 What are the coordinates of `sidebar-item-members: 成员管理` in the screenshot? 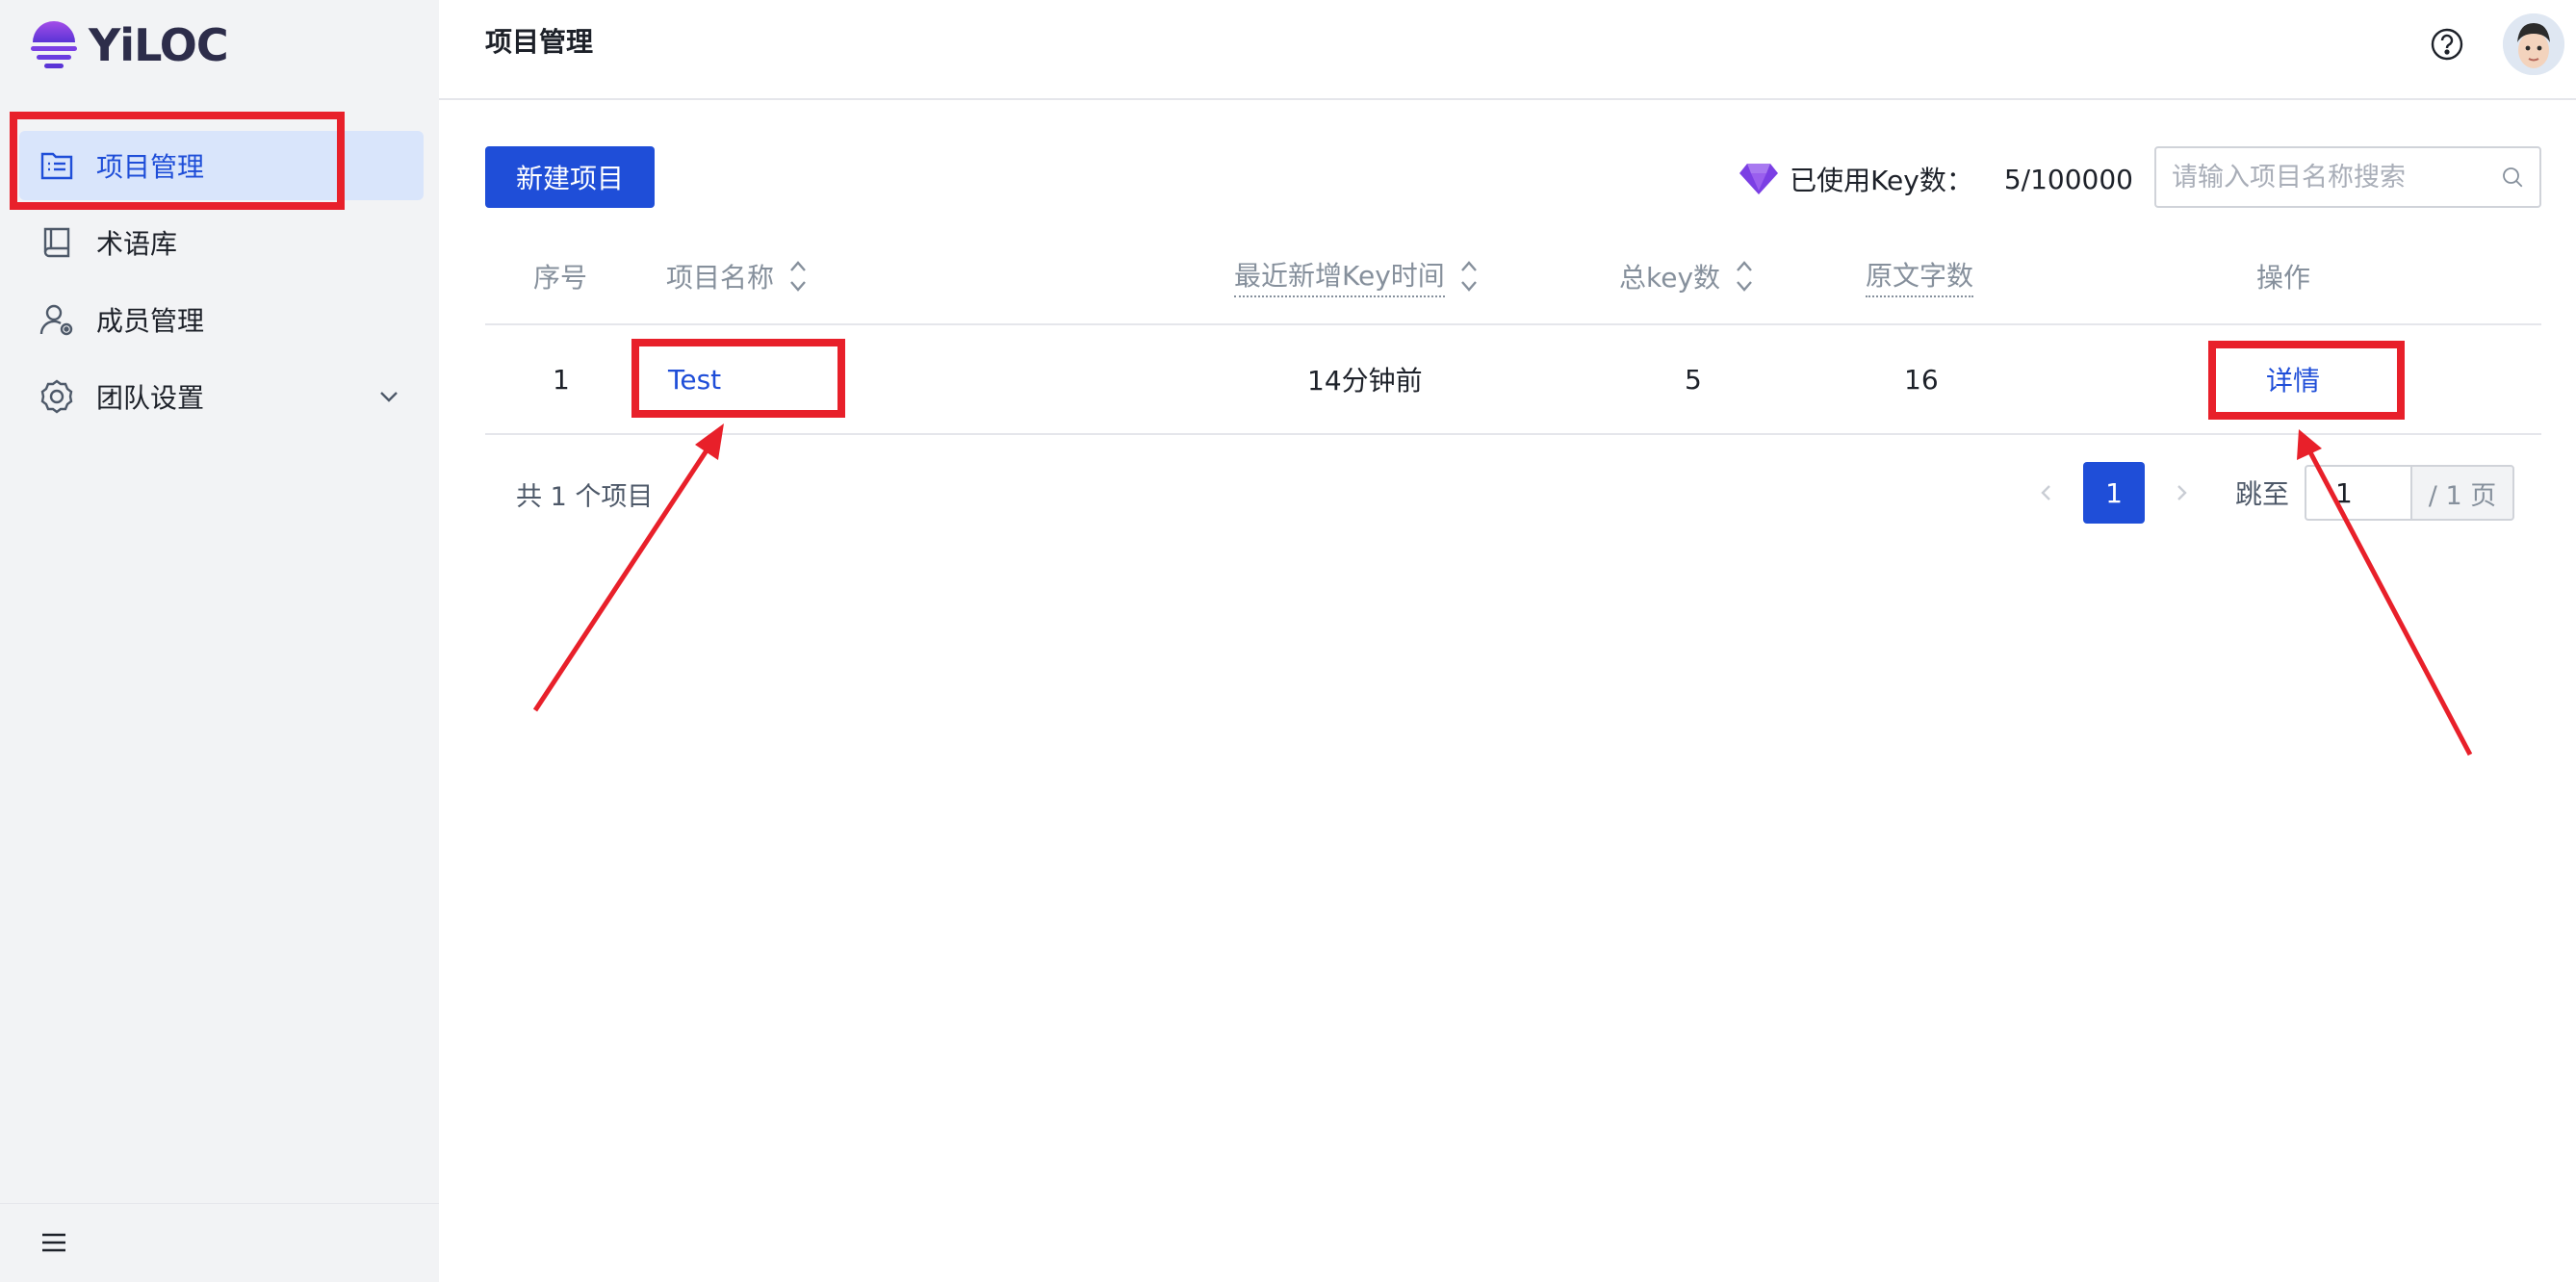 It's located at (221, 319).